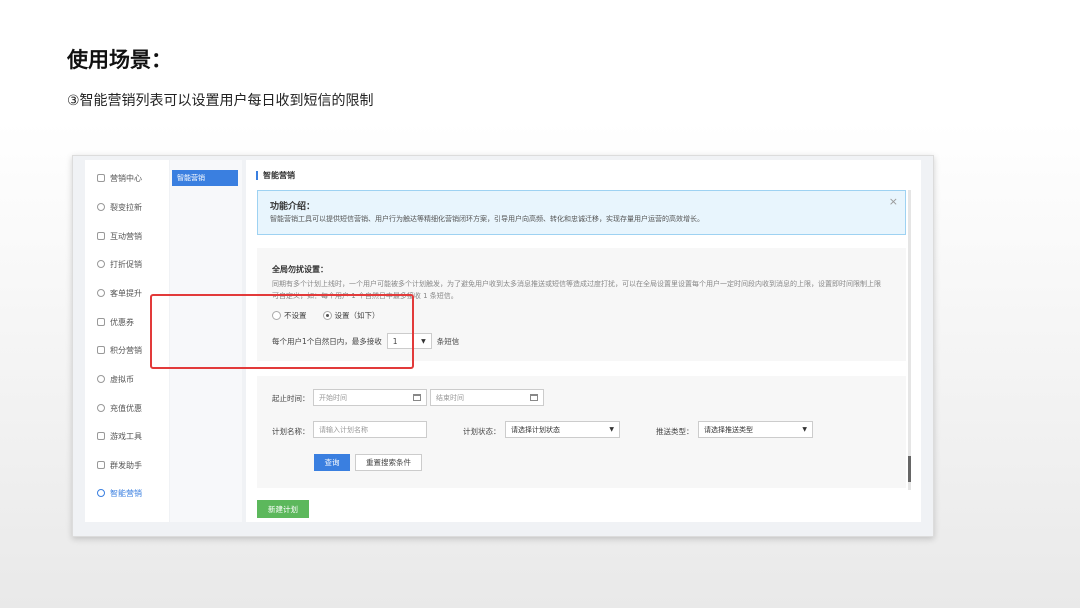 The height and width of the screenshot is (608, 1080). Describe the element at coordinates (675, 431) in the screenshot. I see `push-type-label: 推送类型：` at that location.